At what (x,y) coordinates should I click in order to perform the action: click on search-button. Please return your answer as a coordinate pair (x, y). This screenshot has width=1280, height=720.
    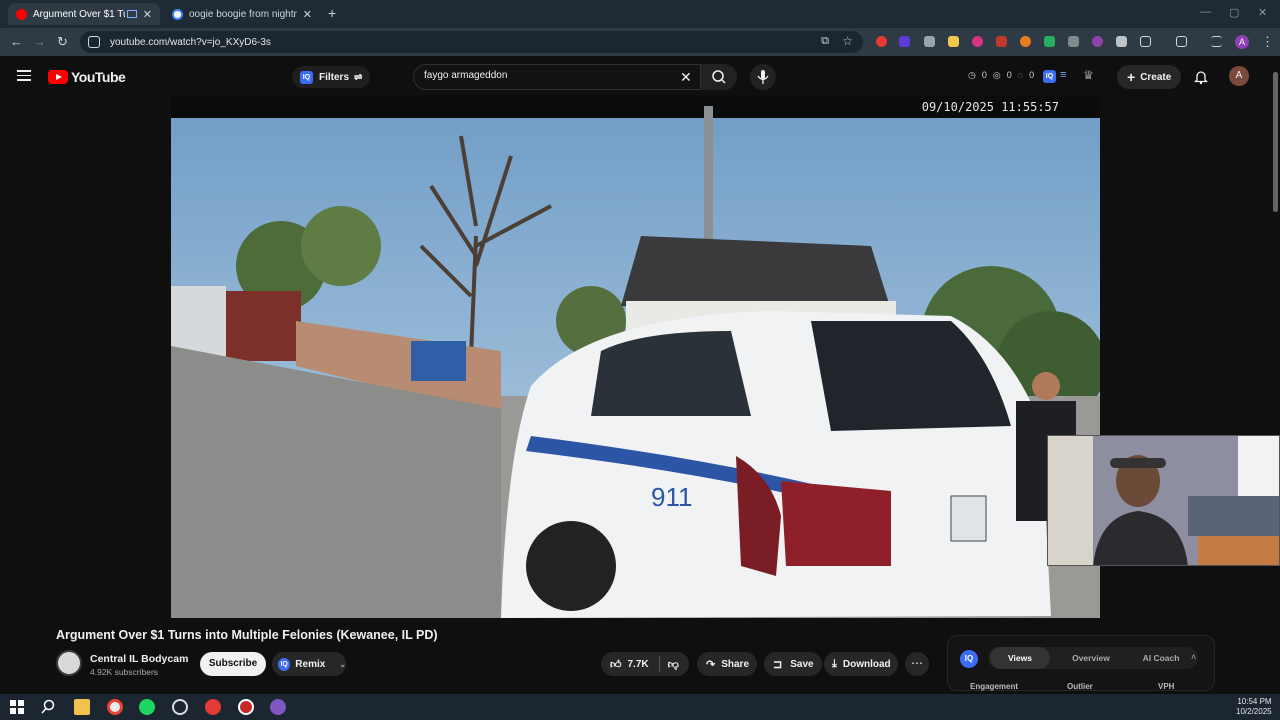
    Looking at the image, I should click on (719, 77).